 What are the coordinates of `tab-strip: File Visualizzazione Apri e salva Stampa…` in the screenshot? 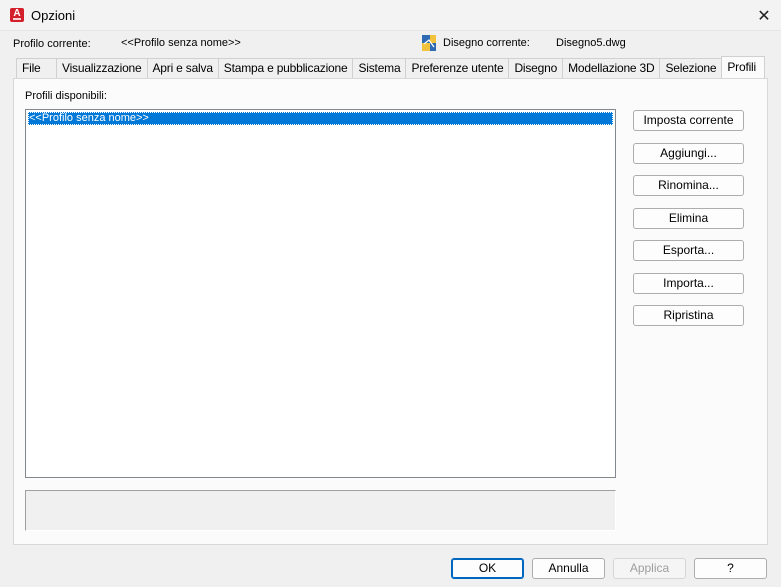 It's located at (391, 67).